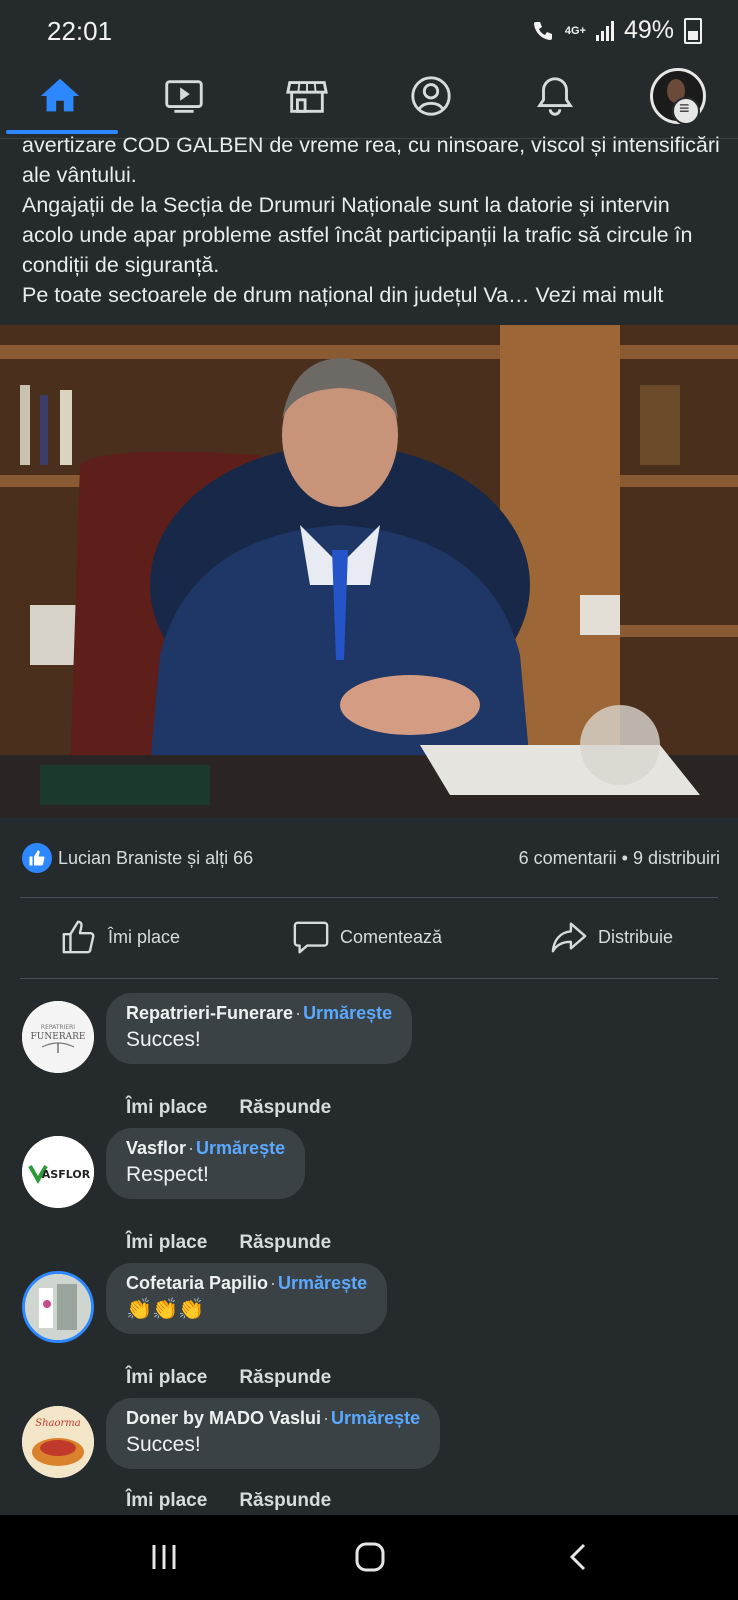 The height and width of the screenshot is (1600, 738). I want to click on comment-text: Respect!, so click(167, 1174).